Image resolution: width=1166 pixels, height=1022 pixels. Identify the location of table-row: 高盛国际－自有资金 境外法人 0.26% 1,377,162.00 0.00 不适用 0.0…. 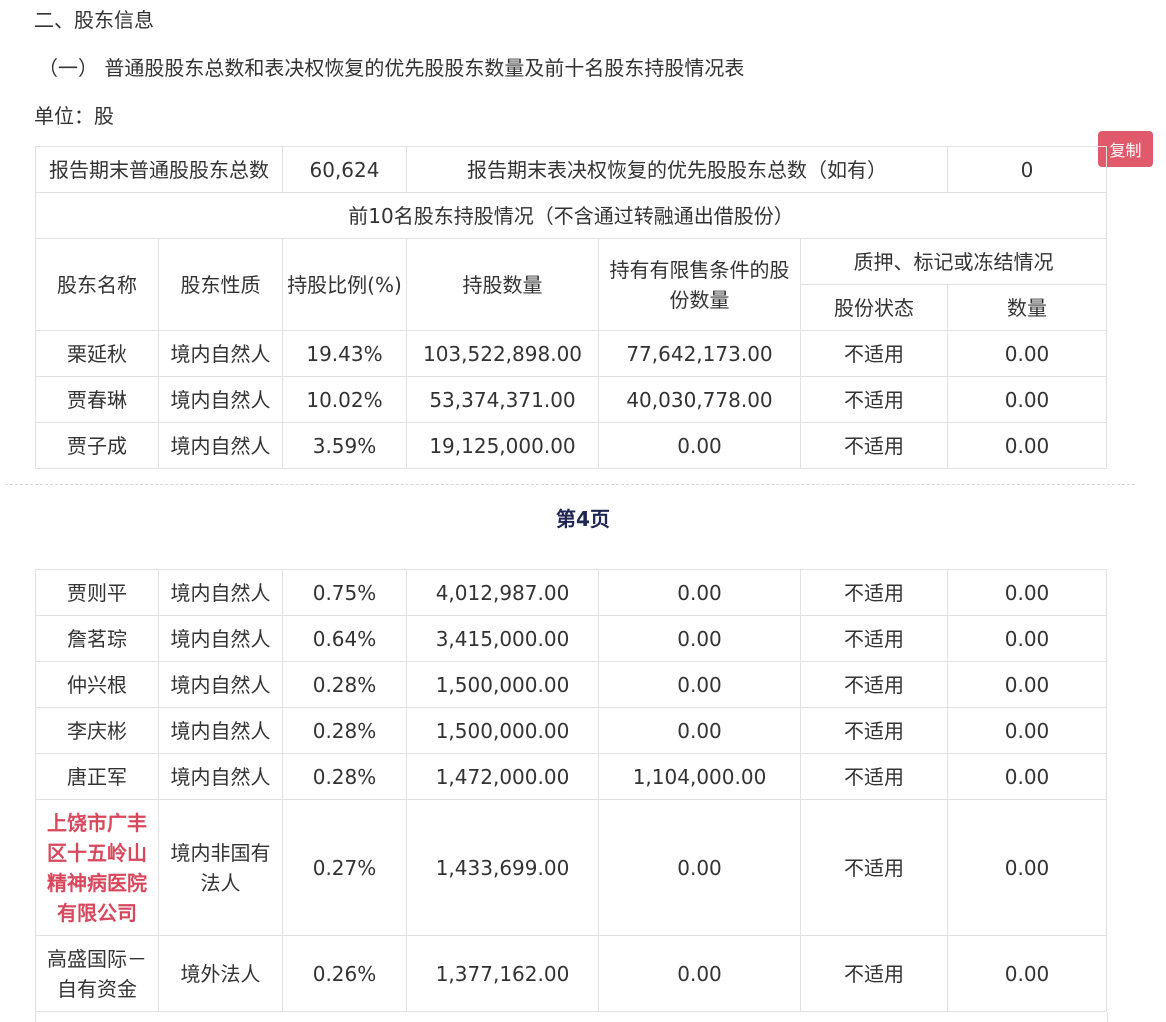
(571, 973).